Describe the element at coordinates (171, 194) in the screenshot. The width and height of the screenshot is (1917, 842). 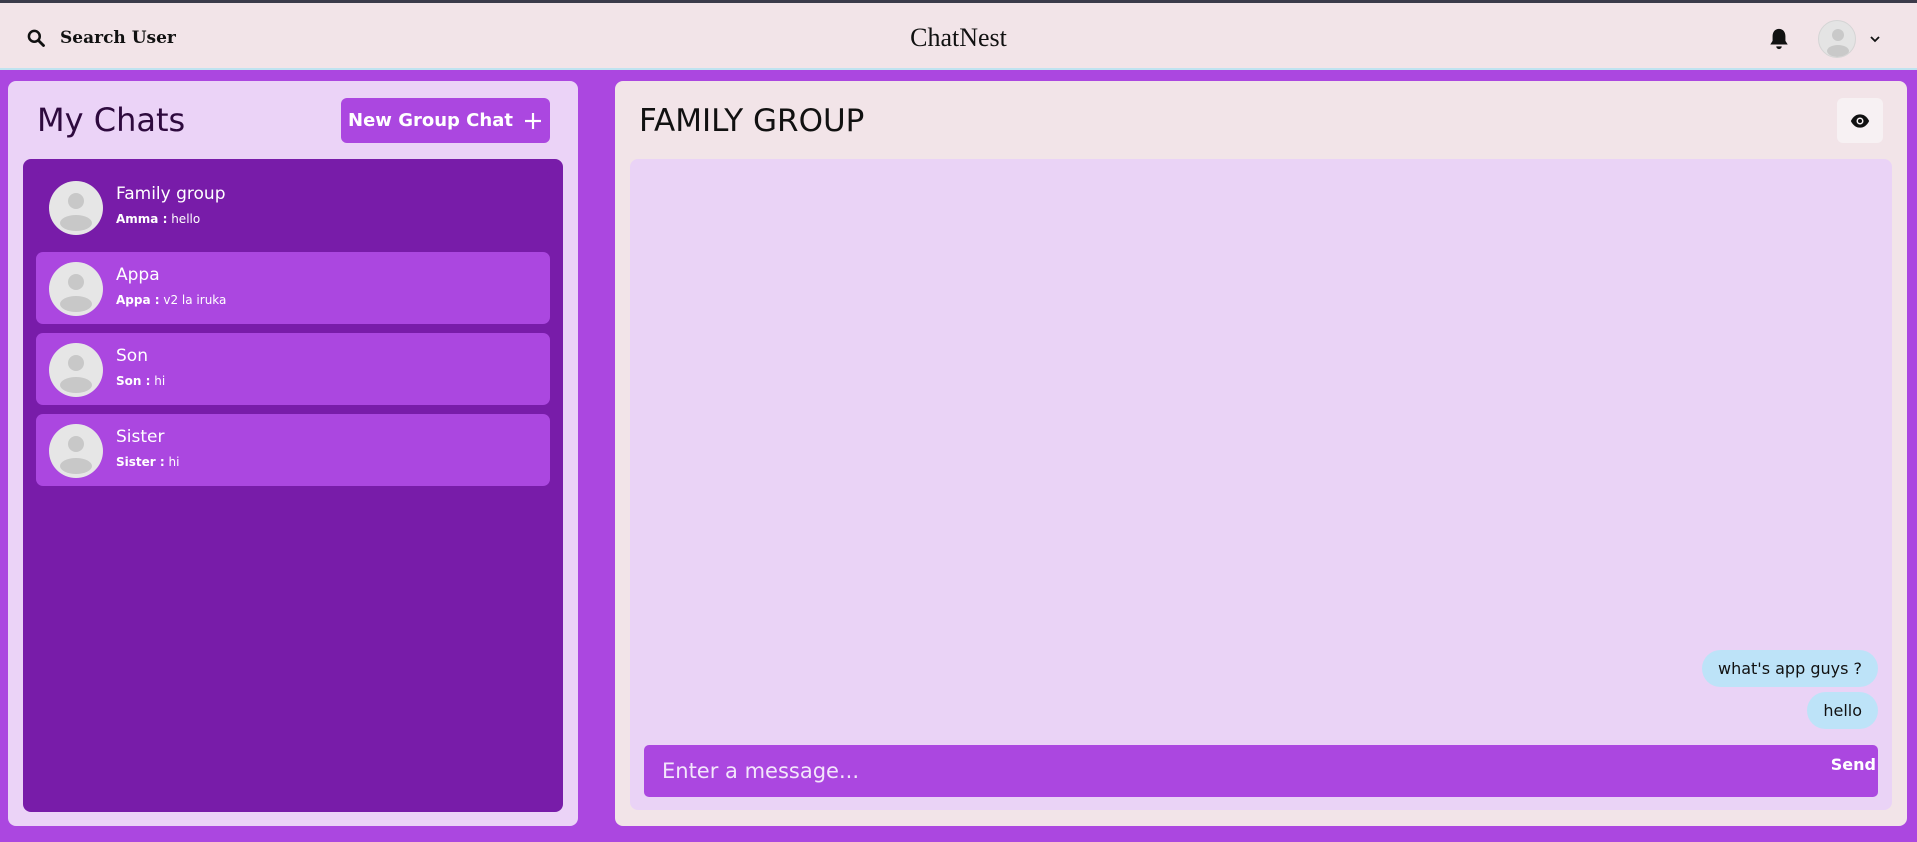
I see `chat-name: Family group` at that location.